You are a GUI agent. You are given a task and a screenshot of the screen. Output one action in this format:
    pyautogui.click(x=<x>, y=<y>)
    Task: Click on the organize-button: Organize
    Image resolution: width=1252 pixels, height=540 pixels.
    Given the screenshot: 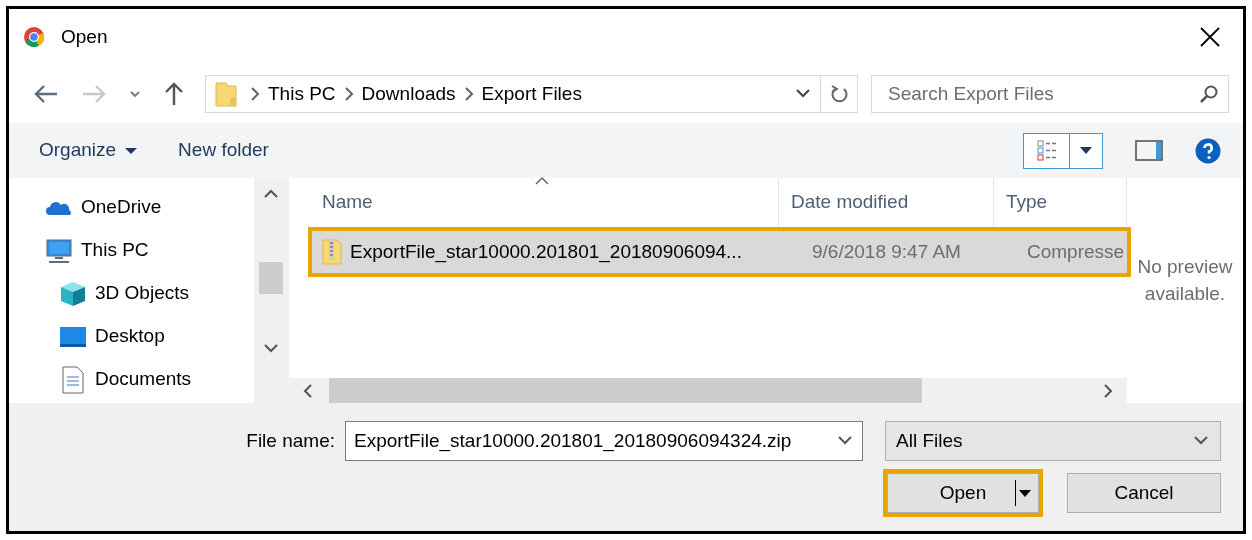 What is the action you would take?
    pyautogui.click(x=89, y=150)
    